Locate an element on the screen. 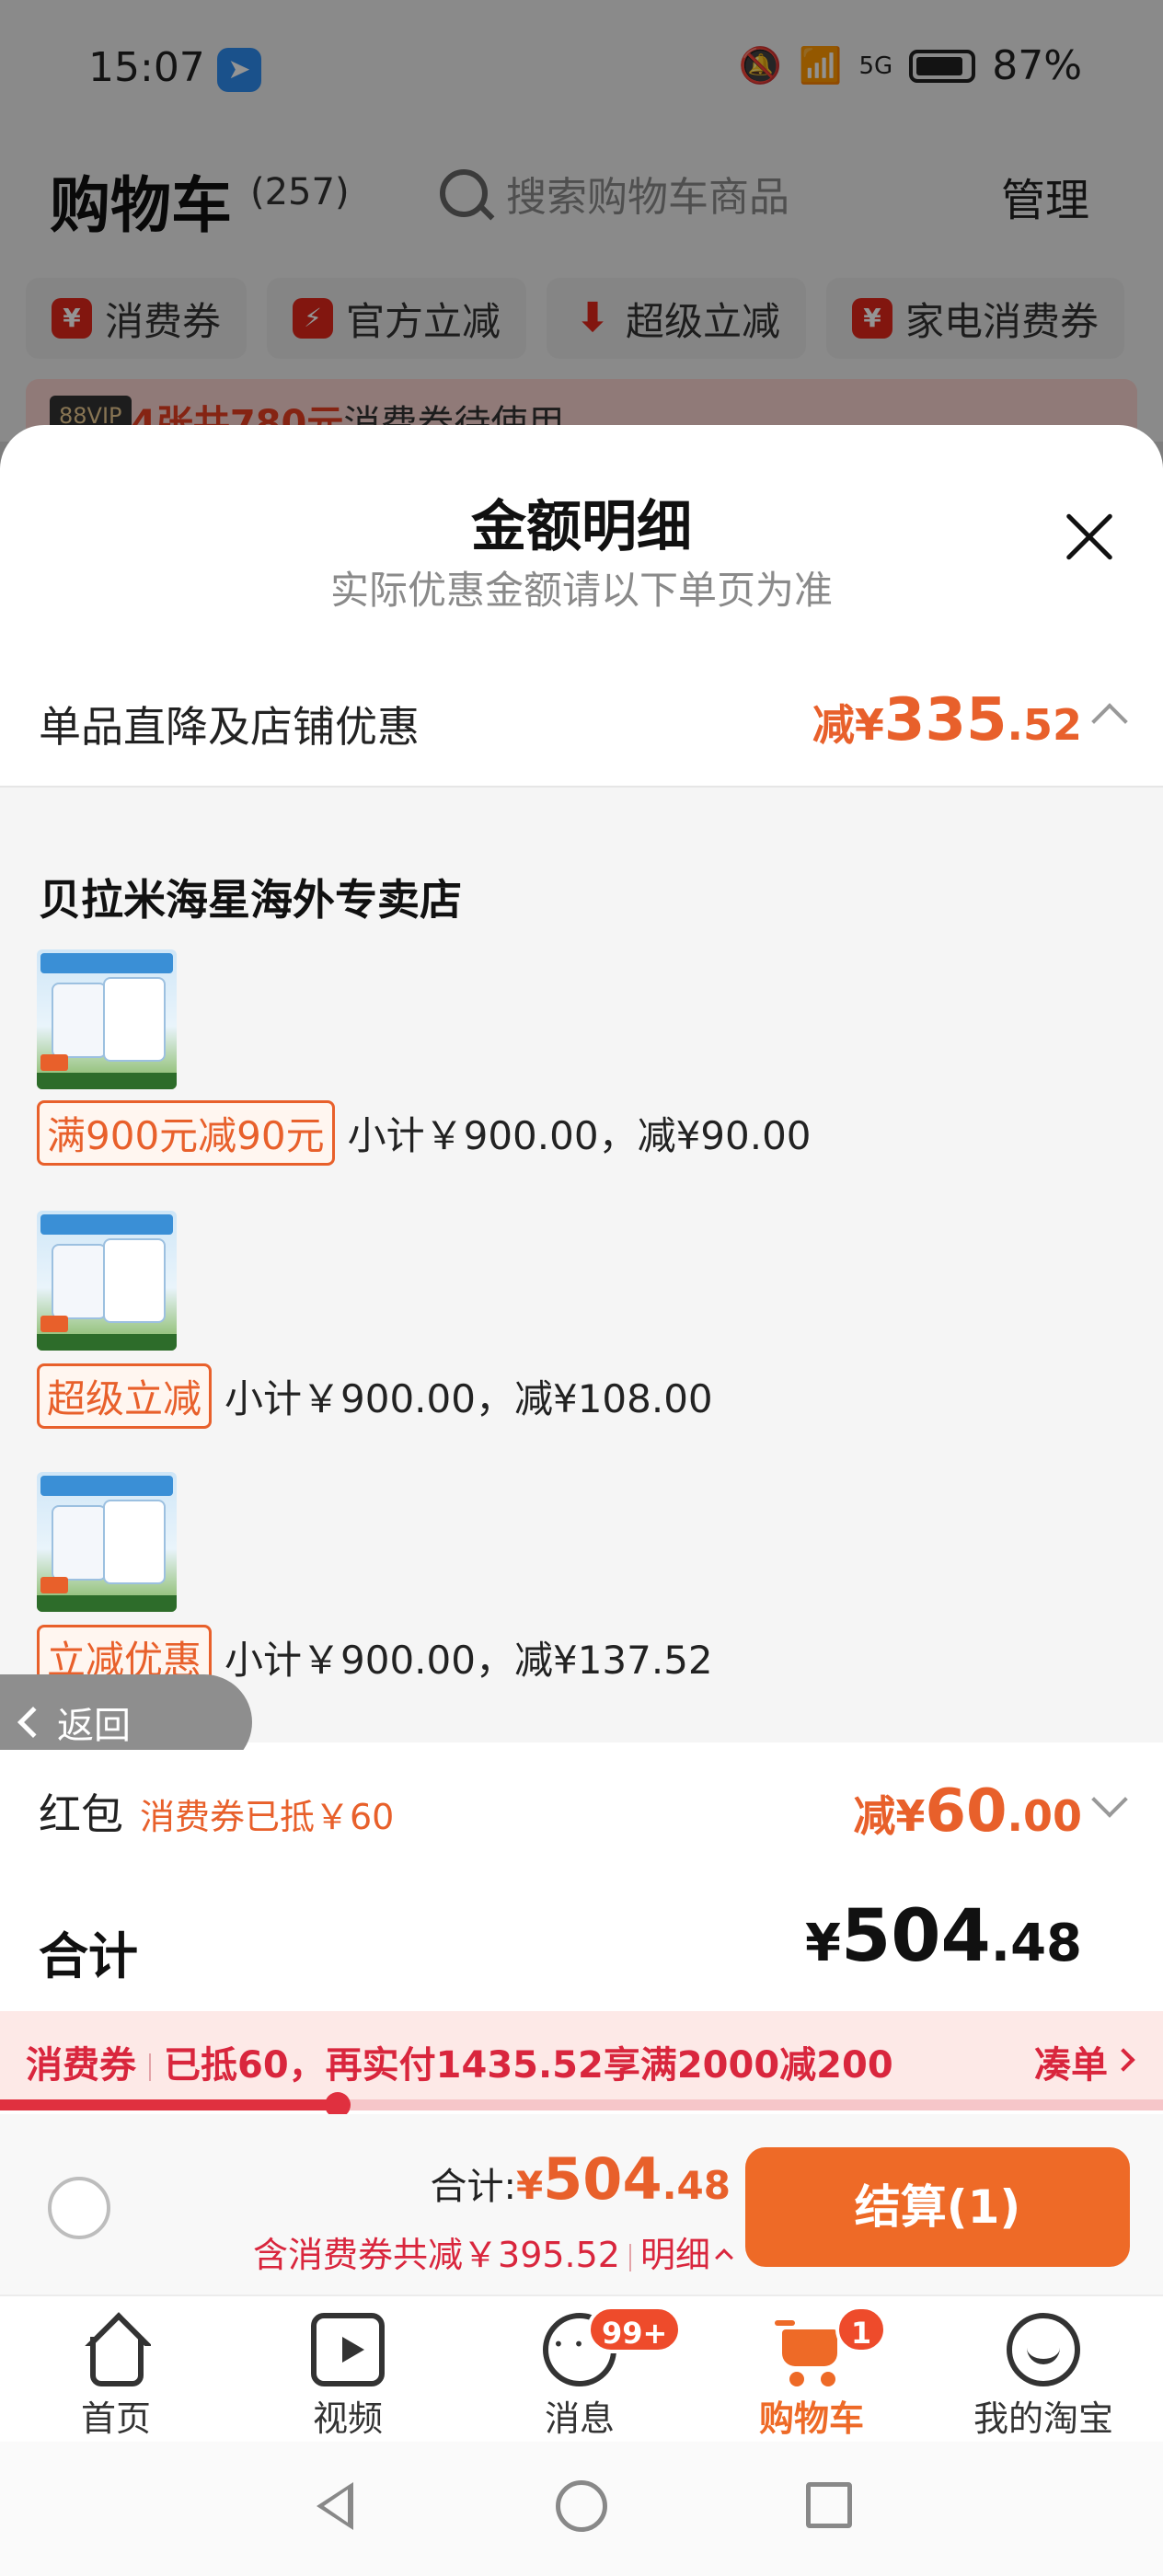  savings-text: 含消费券共减￥395.52 is located at coordinates (437, 2255).